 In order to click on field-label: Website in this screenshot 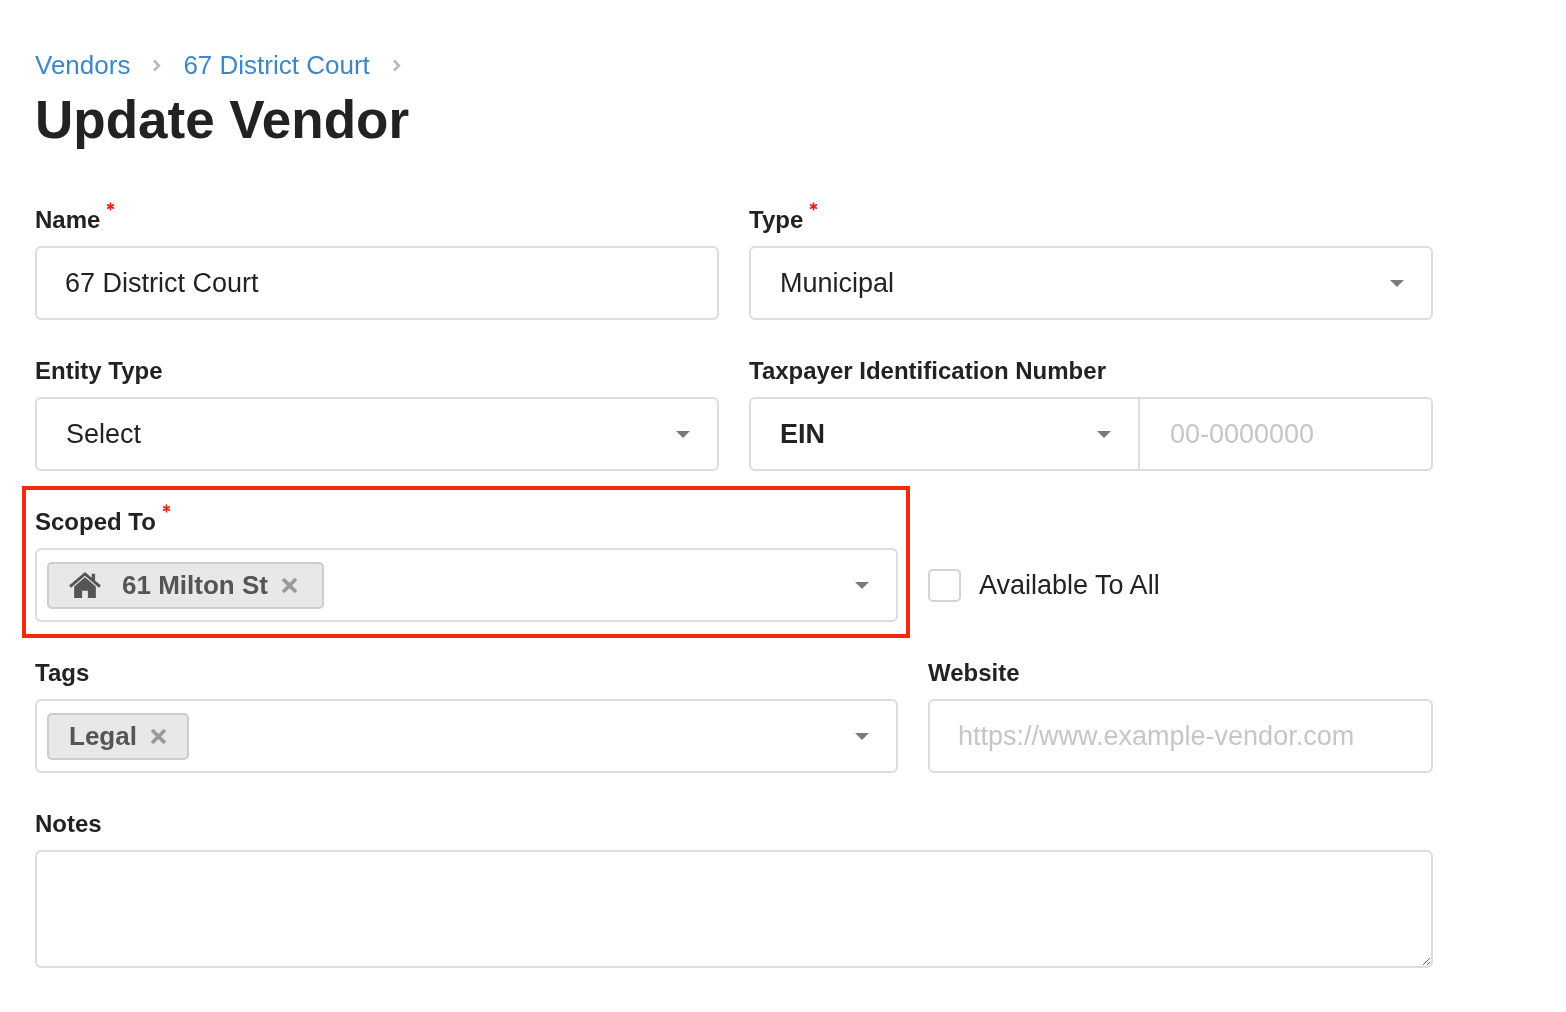, I will do `click(974, 673)`.